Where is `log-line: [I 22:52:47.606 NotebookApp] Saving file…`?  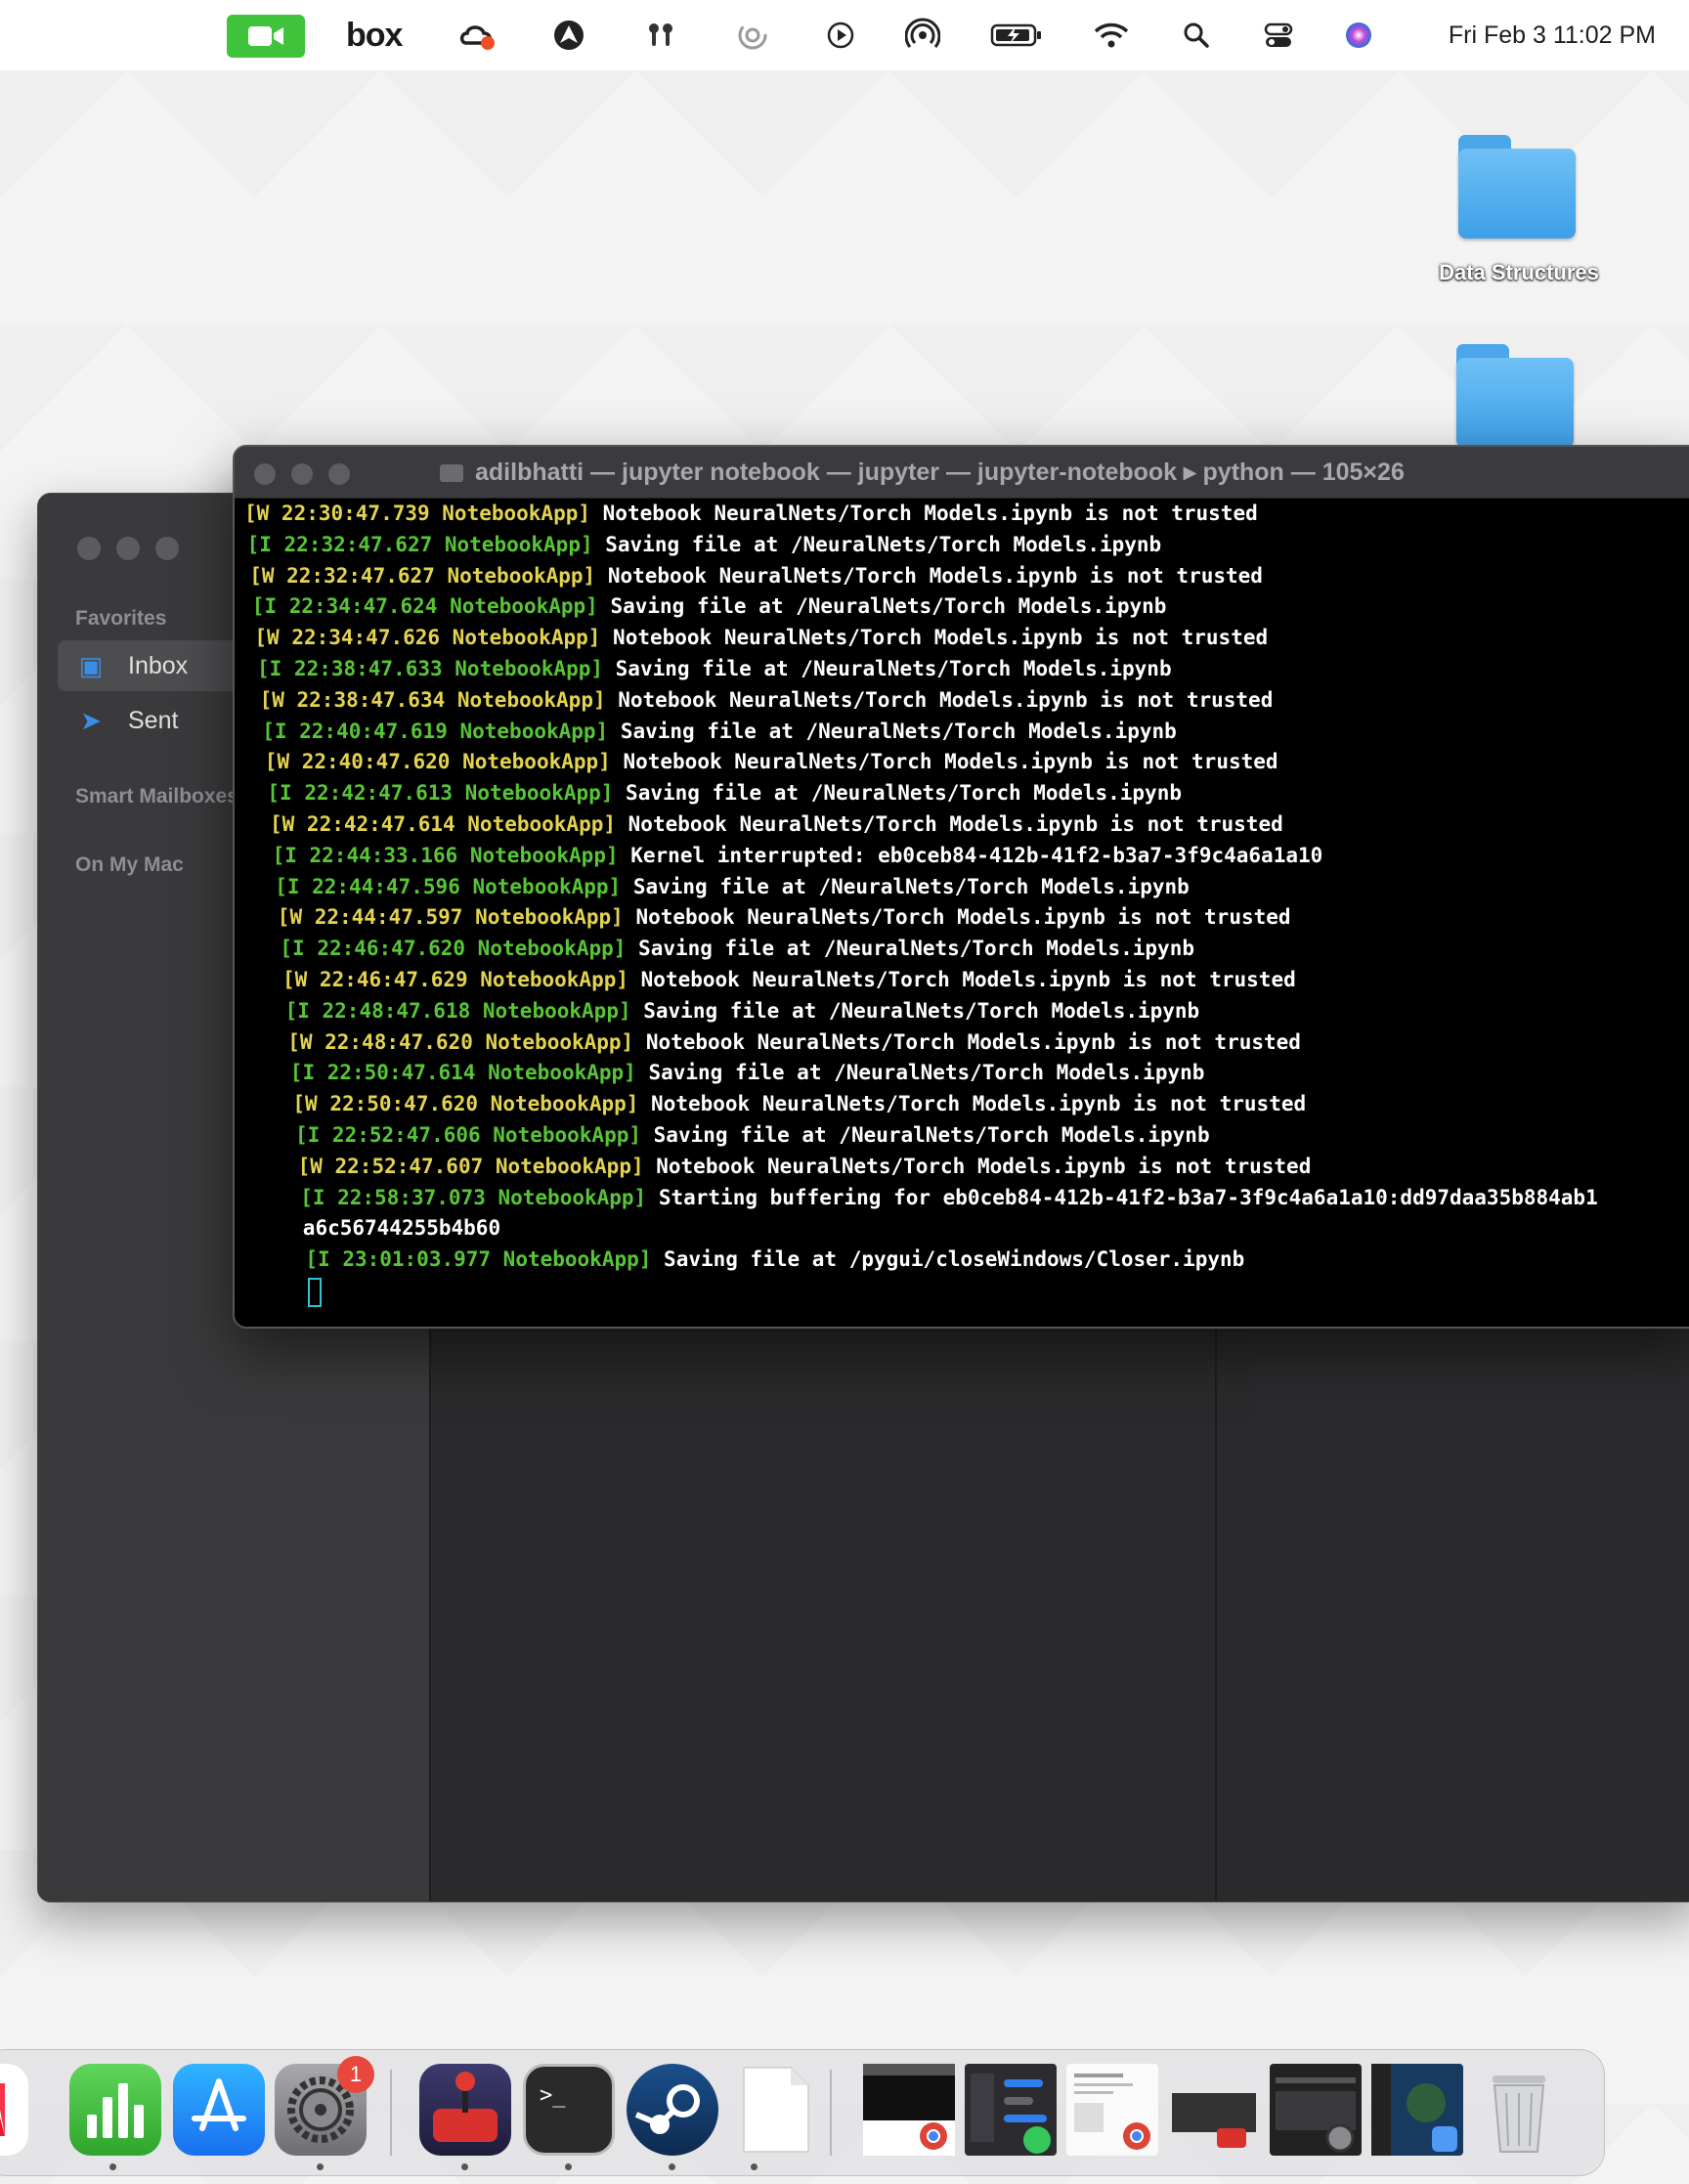
log-line: [I 22:52:47.606 NotebookApp] Saving file… is located at coordinates (752, 1135).